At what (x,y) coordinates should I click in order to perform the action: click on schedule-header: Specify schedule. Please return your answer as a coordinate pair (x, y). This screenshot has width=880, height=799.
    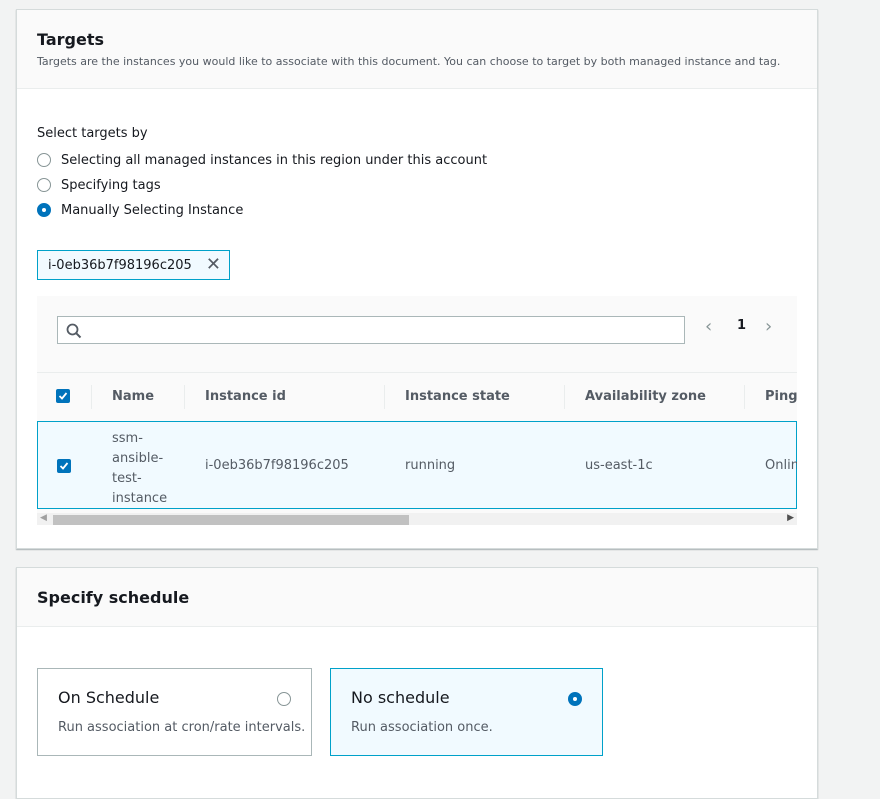
    Looking at the image, I should click on (417, 597).